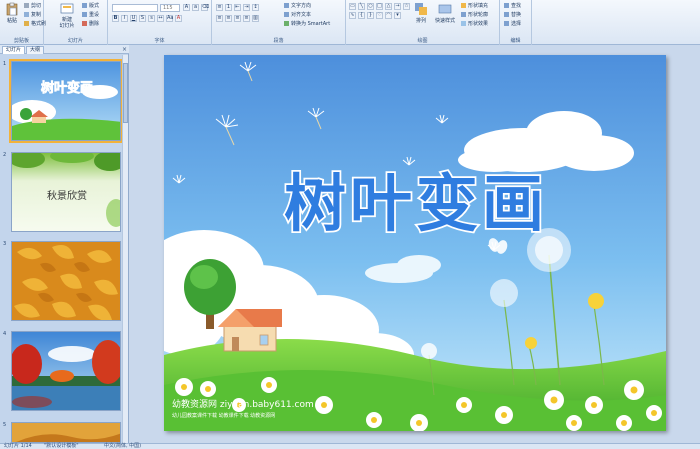  Describe the element at coordinates (445, 9) in the screenshot. I see `quick-styles-icon` at that location.